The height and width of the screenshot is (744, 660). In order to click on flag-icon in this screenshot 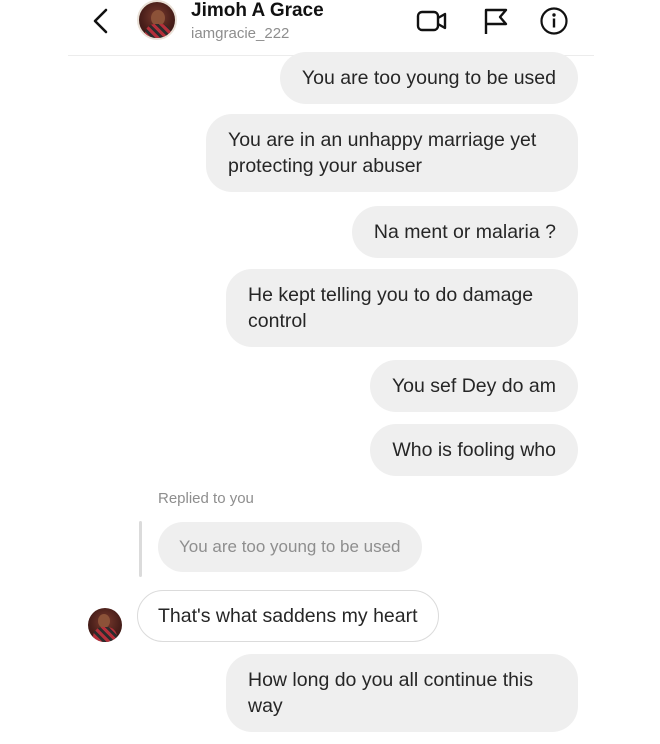, I will do `click(496, 21)`.